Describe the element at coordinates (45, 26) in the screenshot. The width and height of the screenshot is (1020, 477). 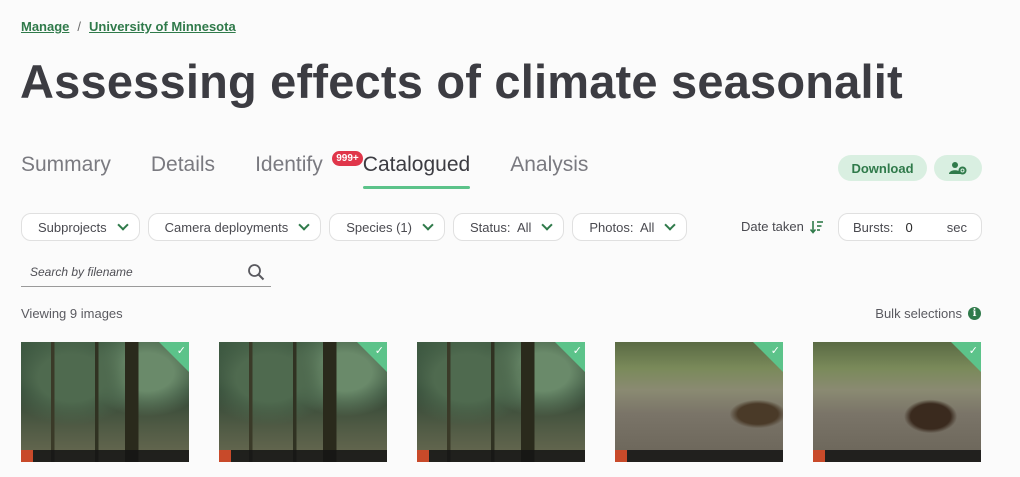
I see `breadcrumb-manage-link: Manage` at that location.